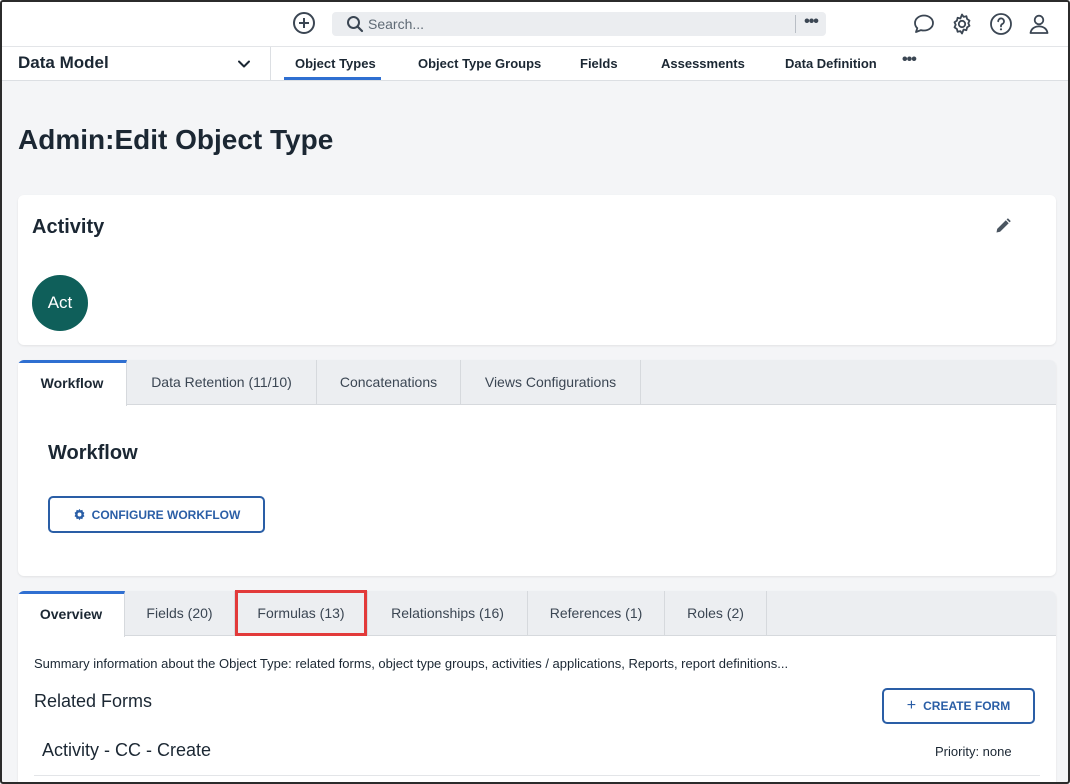  What do you see at coordinates (703, 63) in the screenshot?
I see `nav-tab-assessments: Assessments` at bounding box center [703, 63].